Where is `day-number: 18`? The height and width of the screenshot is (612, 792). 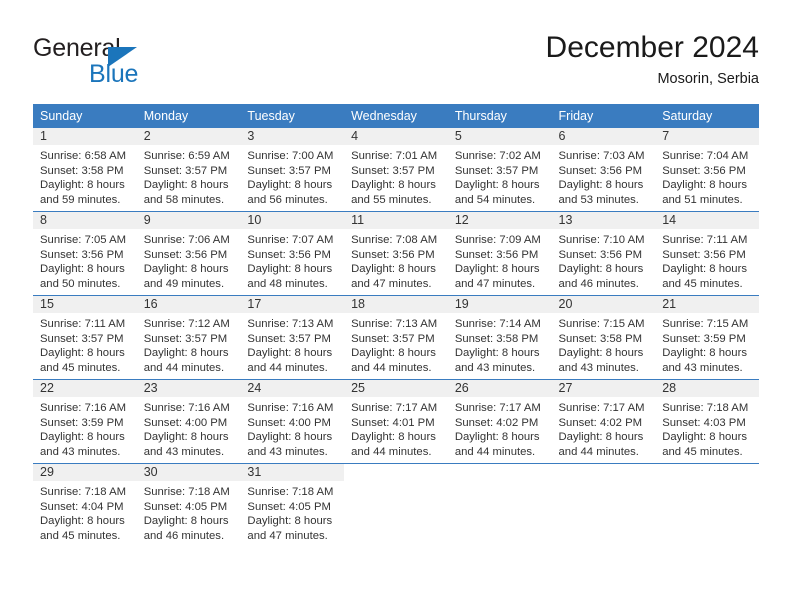
day-number: 18 is located at coordinates (396, 304).